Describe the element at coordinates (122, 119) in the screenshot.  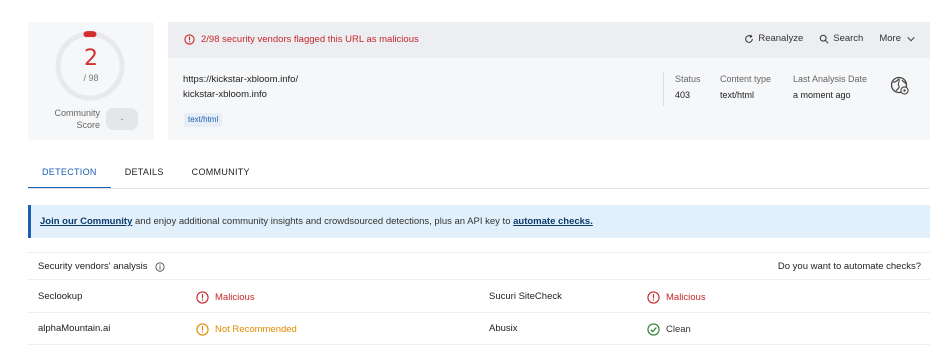
I see `community-score-badge: -` at that location.